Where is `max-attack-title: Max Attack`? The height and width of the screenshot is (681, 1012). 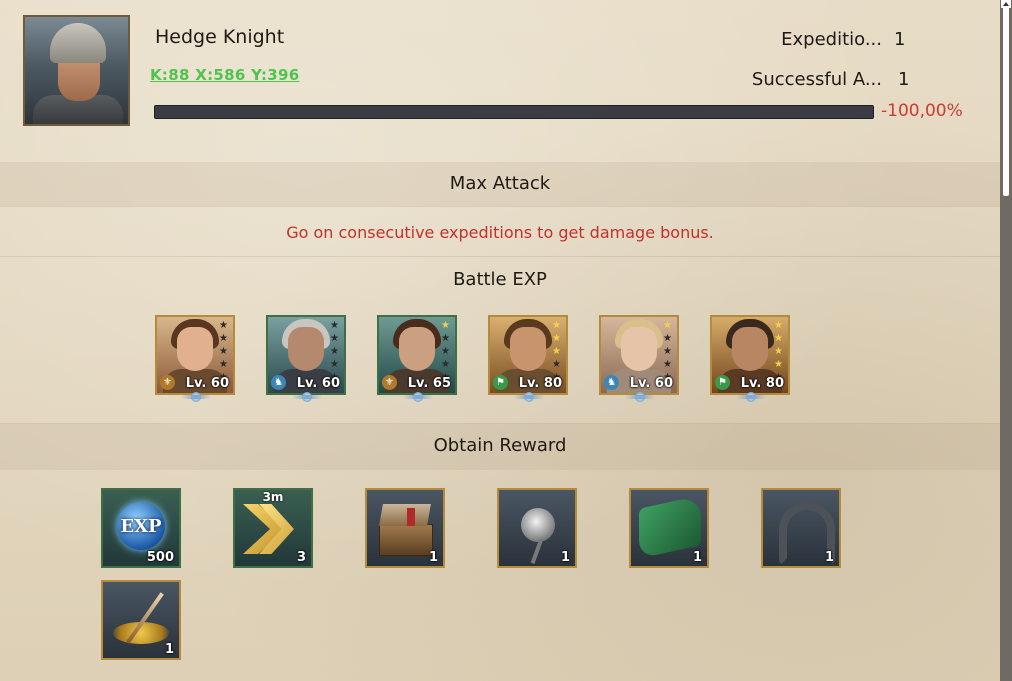
max-attack-title: Max Attack is located at coordinates (500, 183).